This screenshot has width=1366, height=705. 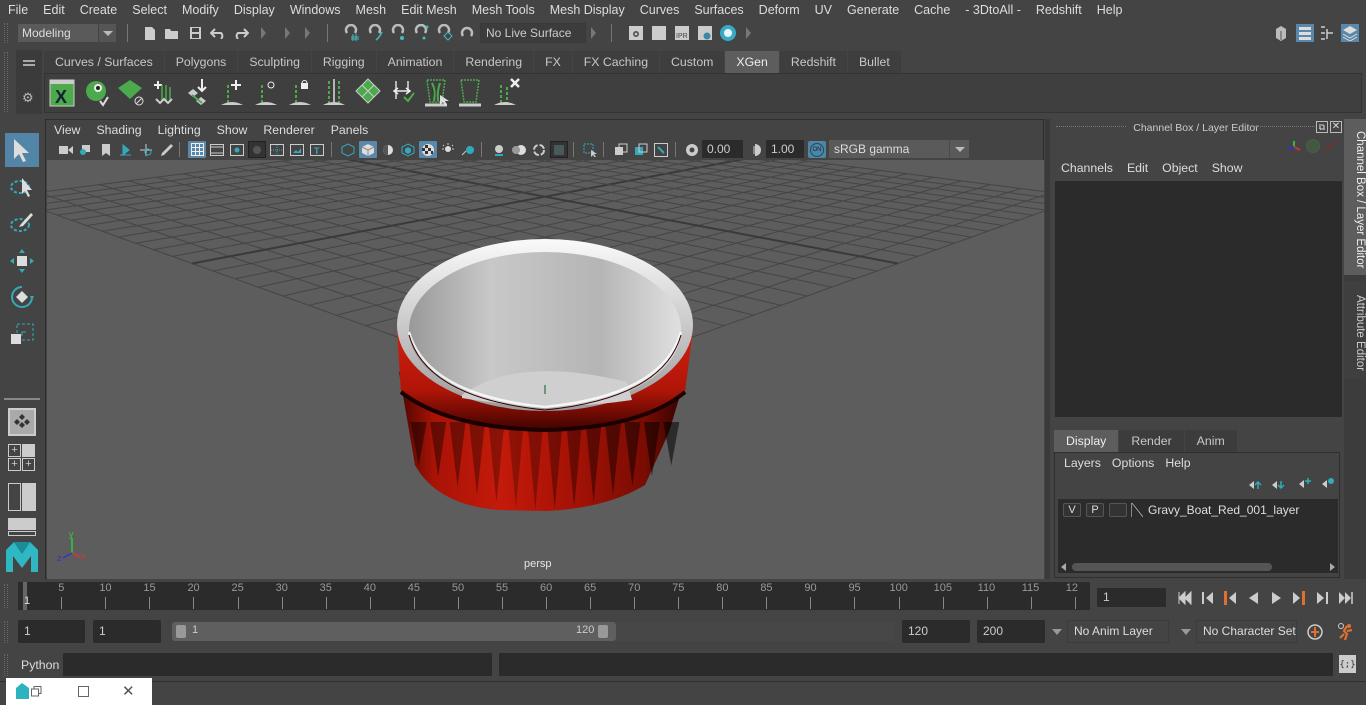 I want to click on redo-icon, so click(x=241, y=33).